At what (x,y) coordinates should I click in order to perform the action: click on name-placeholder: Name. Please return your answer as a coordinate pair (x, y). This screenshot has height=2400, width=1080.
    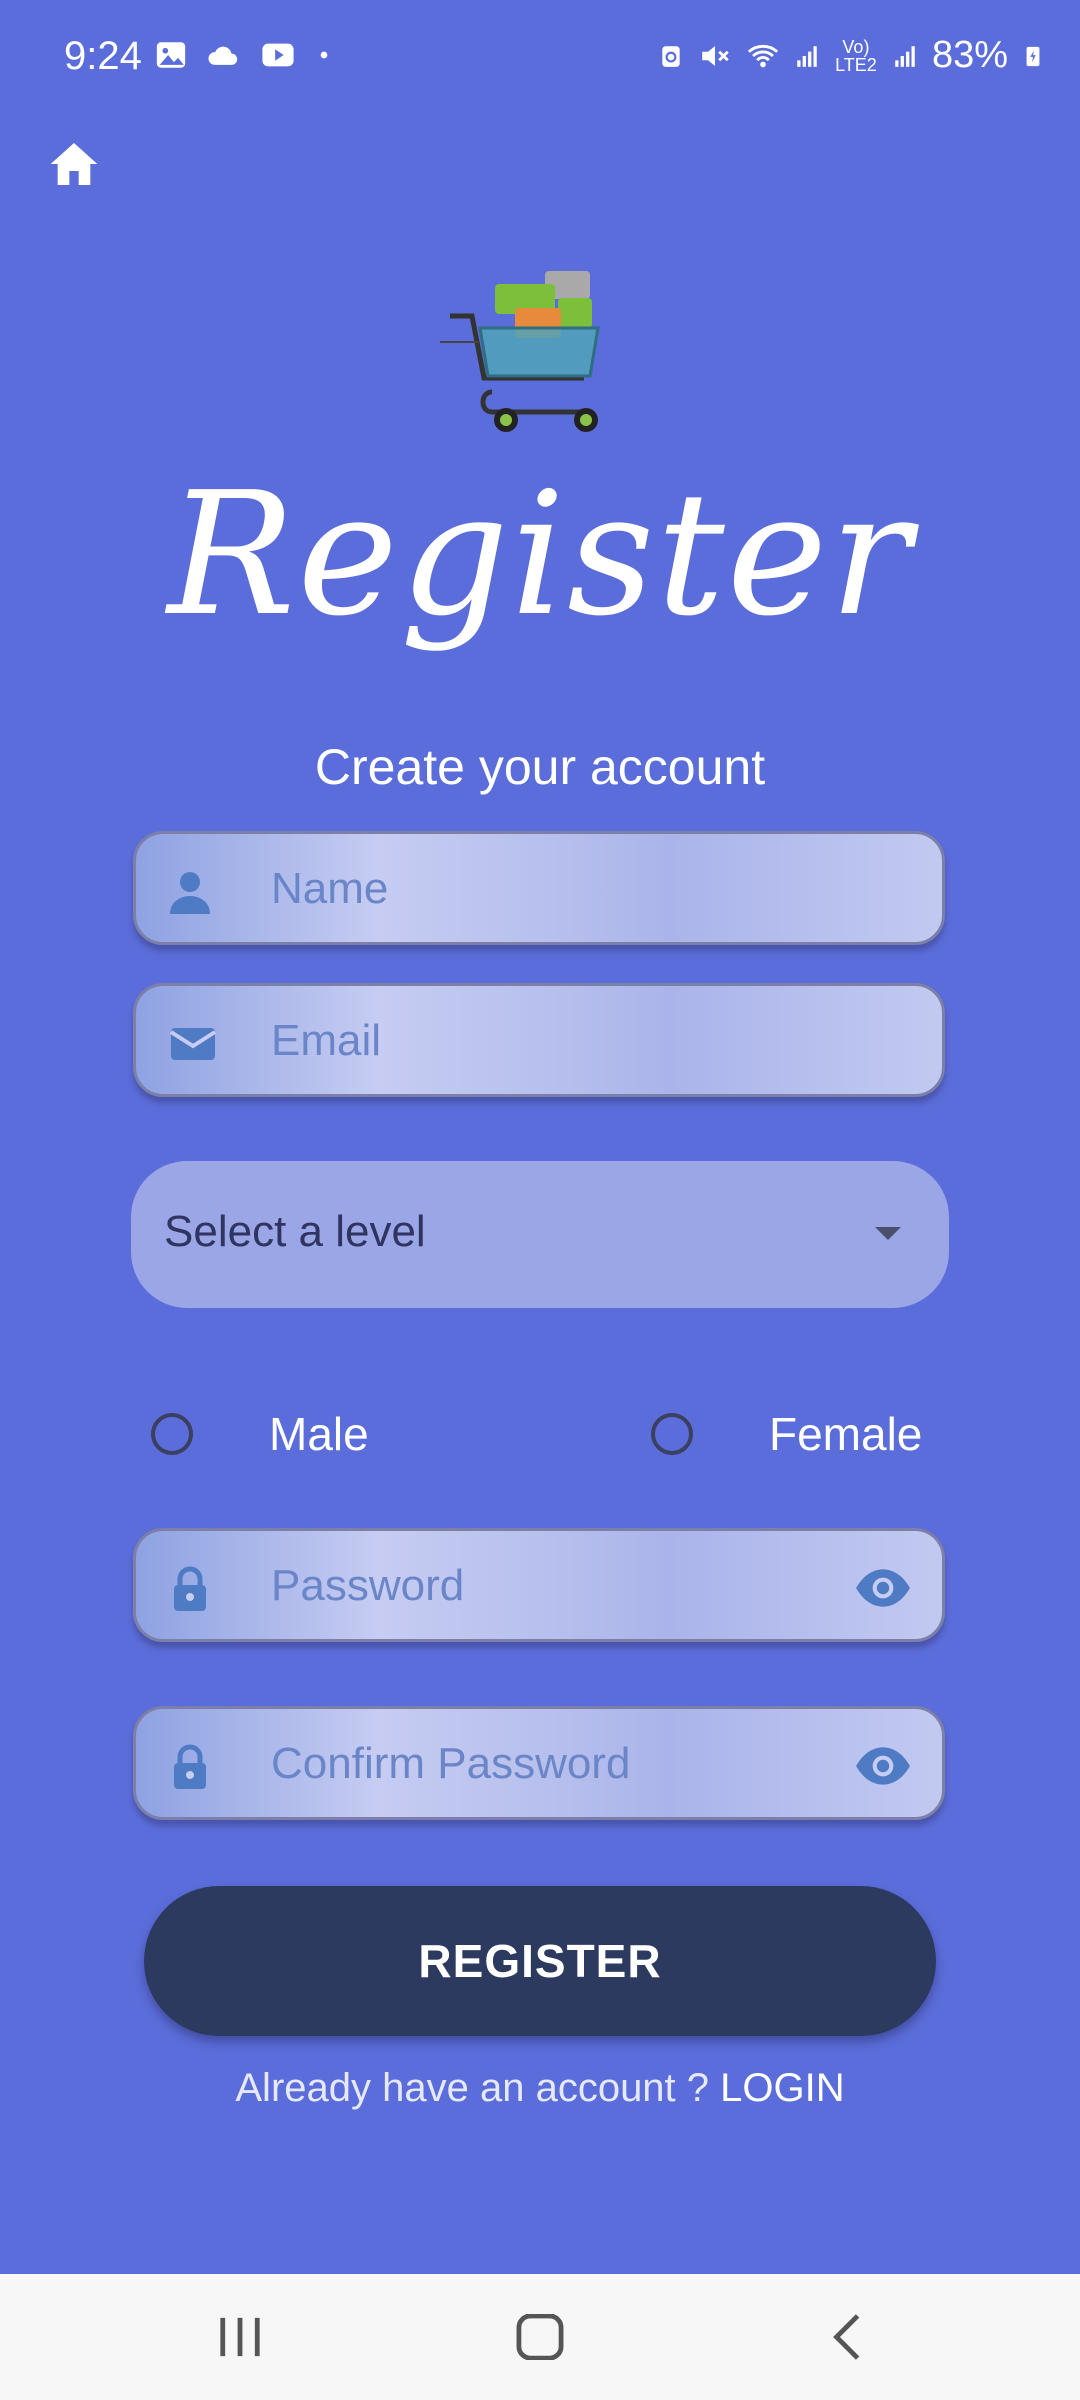
    Looking at the image, I should click on (330, 888).